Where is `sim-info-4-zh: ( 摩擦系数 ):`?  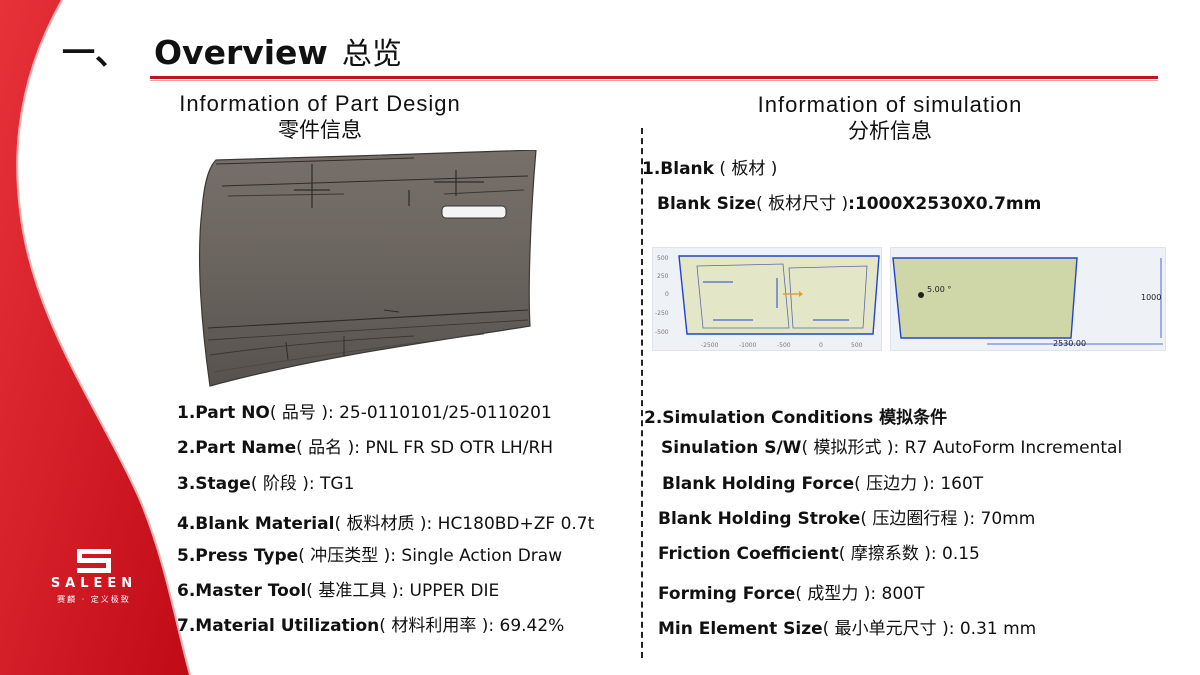
sim-info-4-zh: ( 摩擦系数 ): is located at coordinates (890, 554).